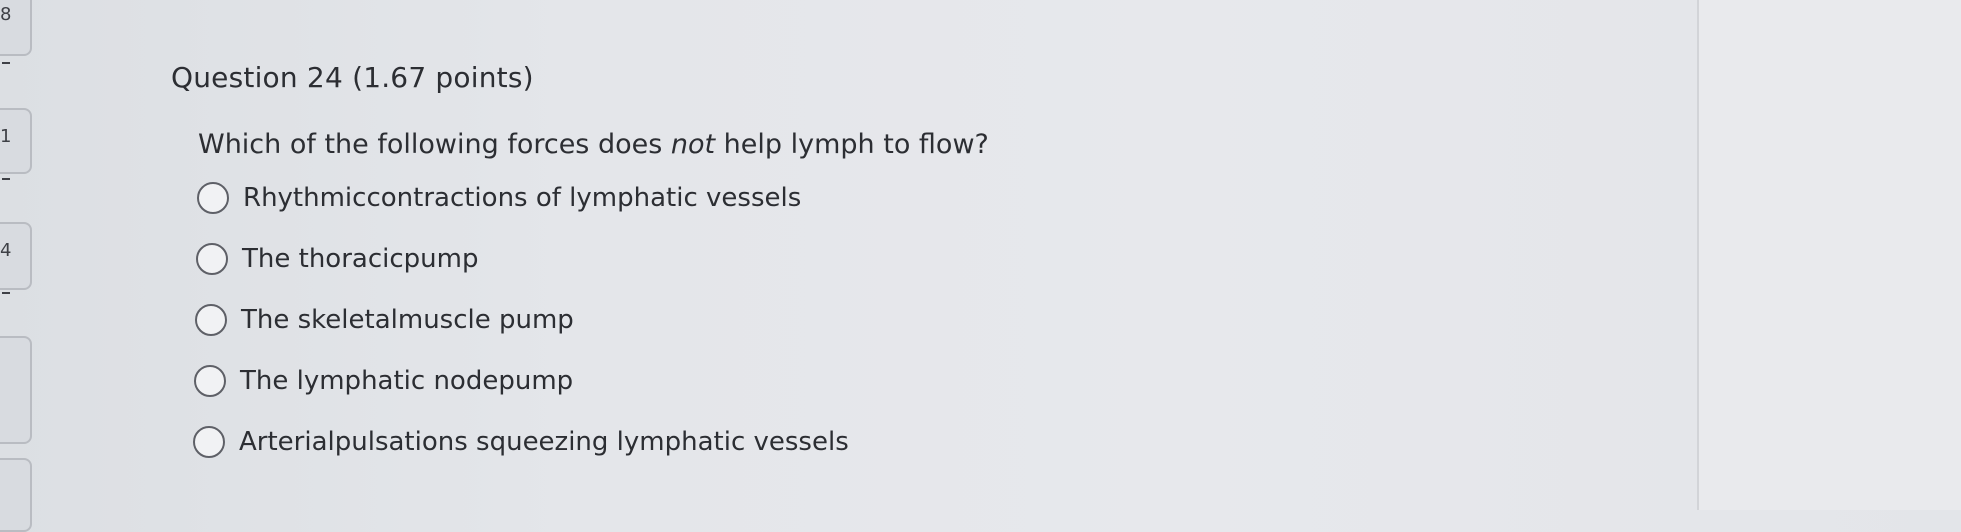 The height and width of the screenshot is (532, 1961). I want to click on answer-option-4: The lymphatic nodepump, so click(521, 381).